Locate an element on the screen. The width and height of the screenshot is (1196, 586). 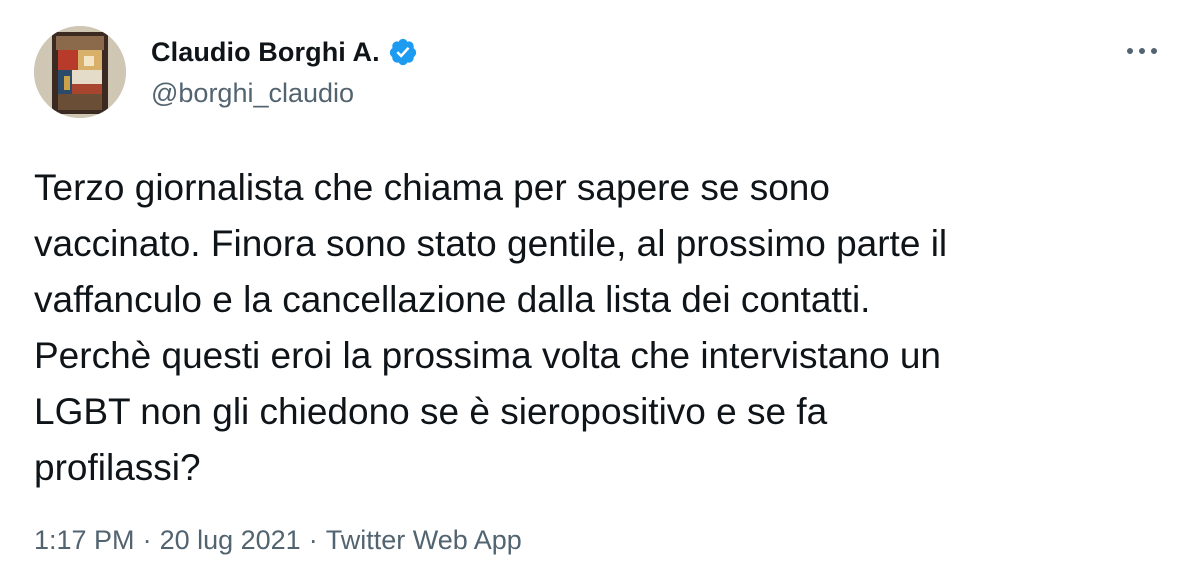
avatar is located at coordinates (80, 72).